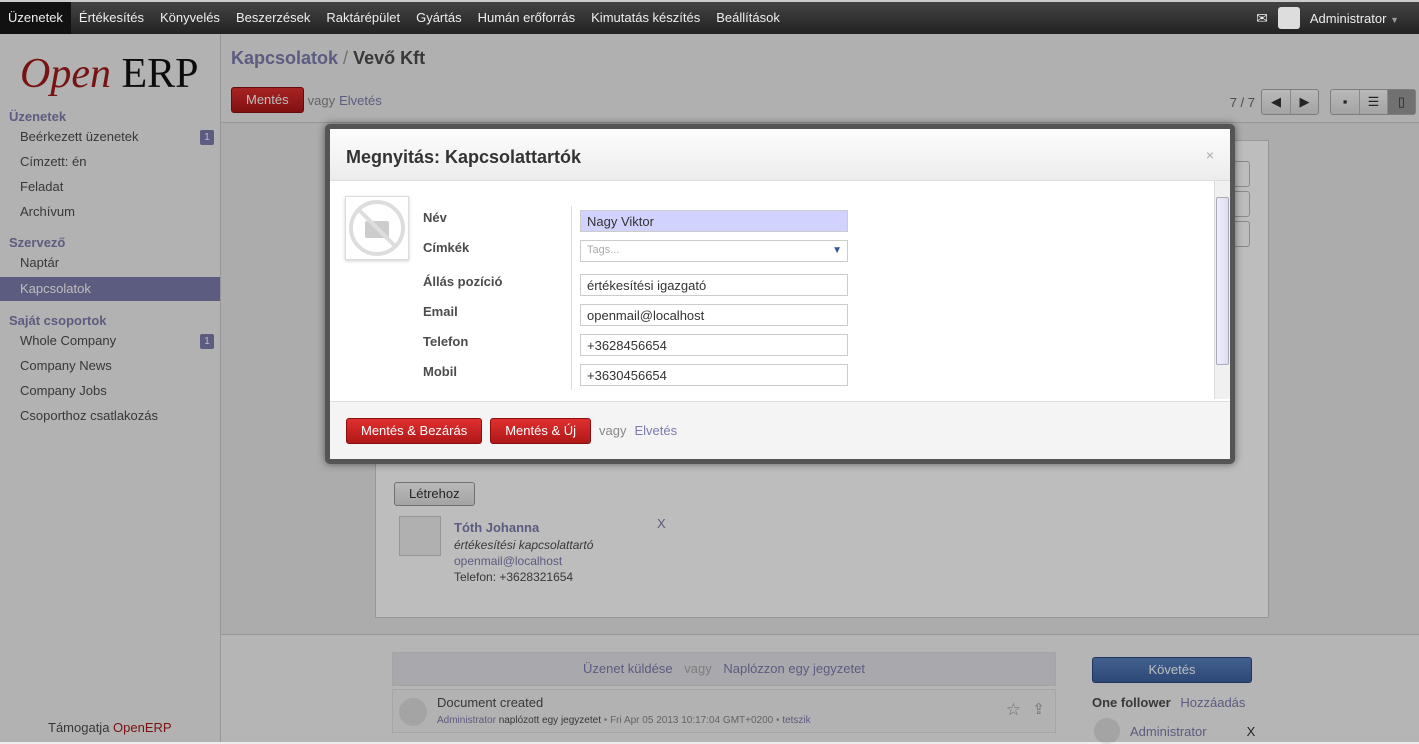  Describe the element at coordinates (645, 18) in the screenshot. I see `menu-kimutatas: Kimutatás készítés` at that location.